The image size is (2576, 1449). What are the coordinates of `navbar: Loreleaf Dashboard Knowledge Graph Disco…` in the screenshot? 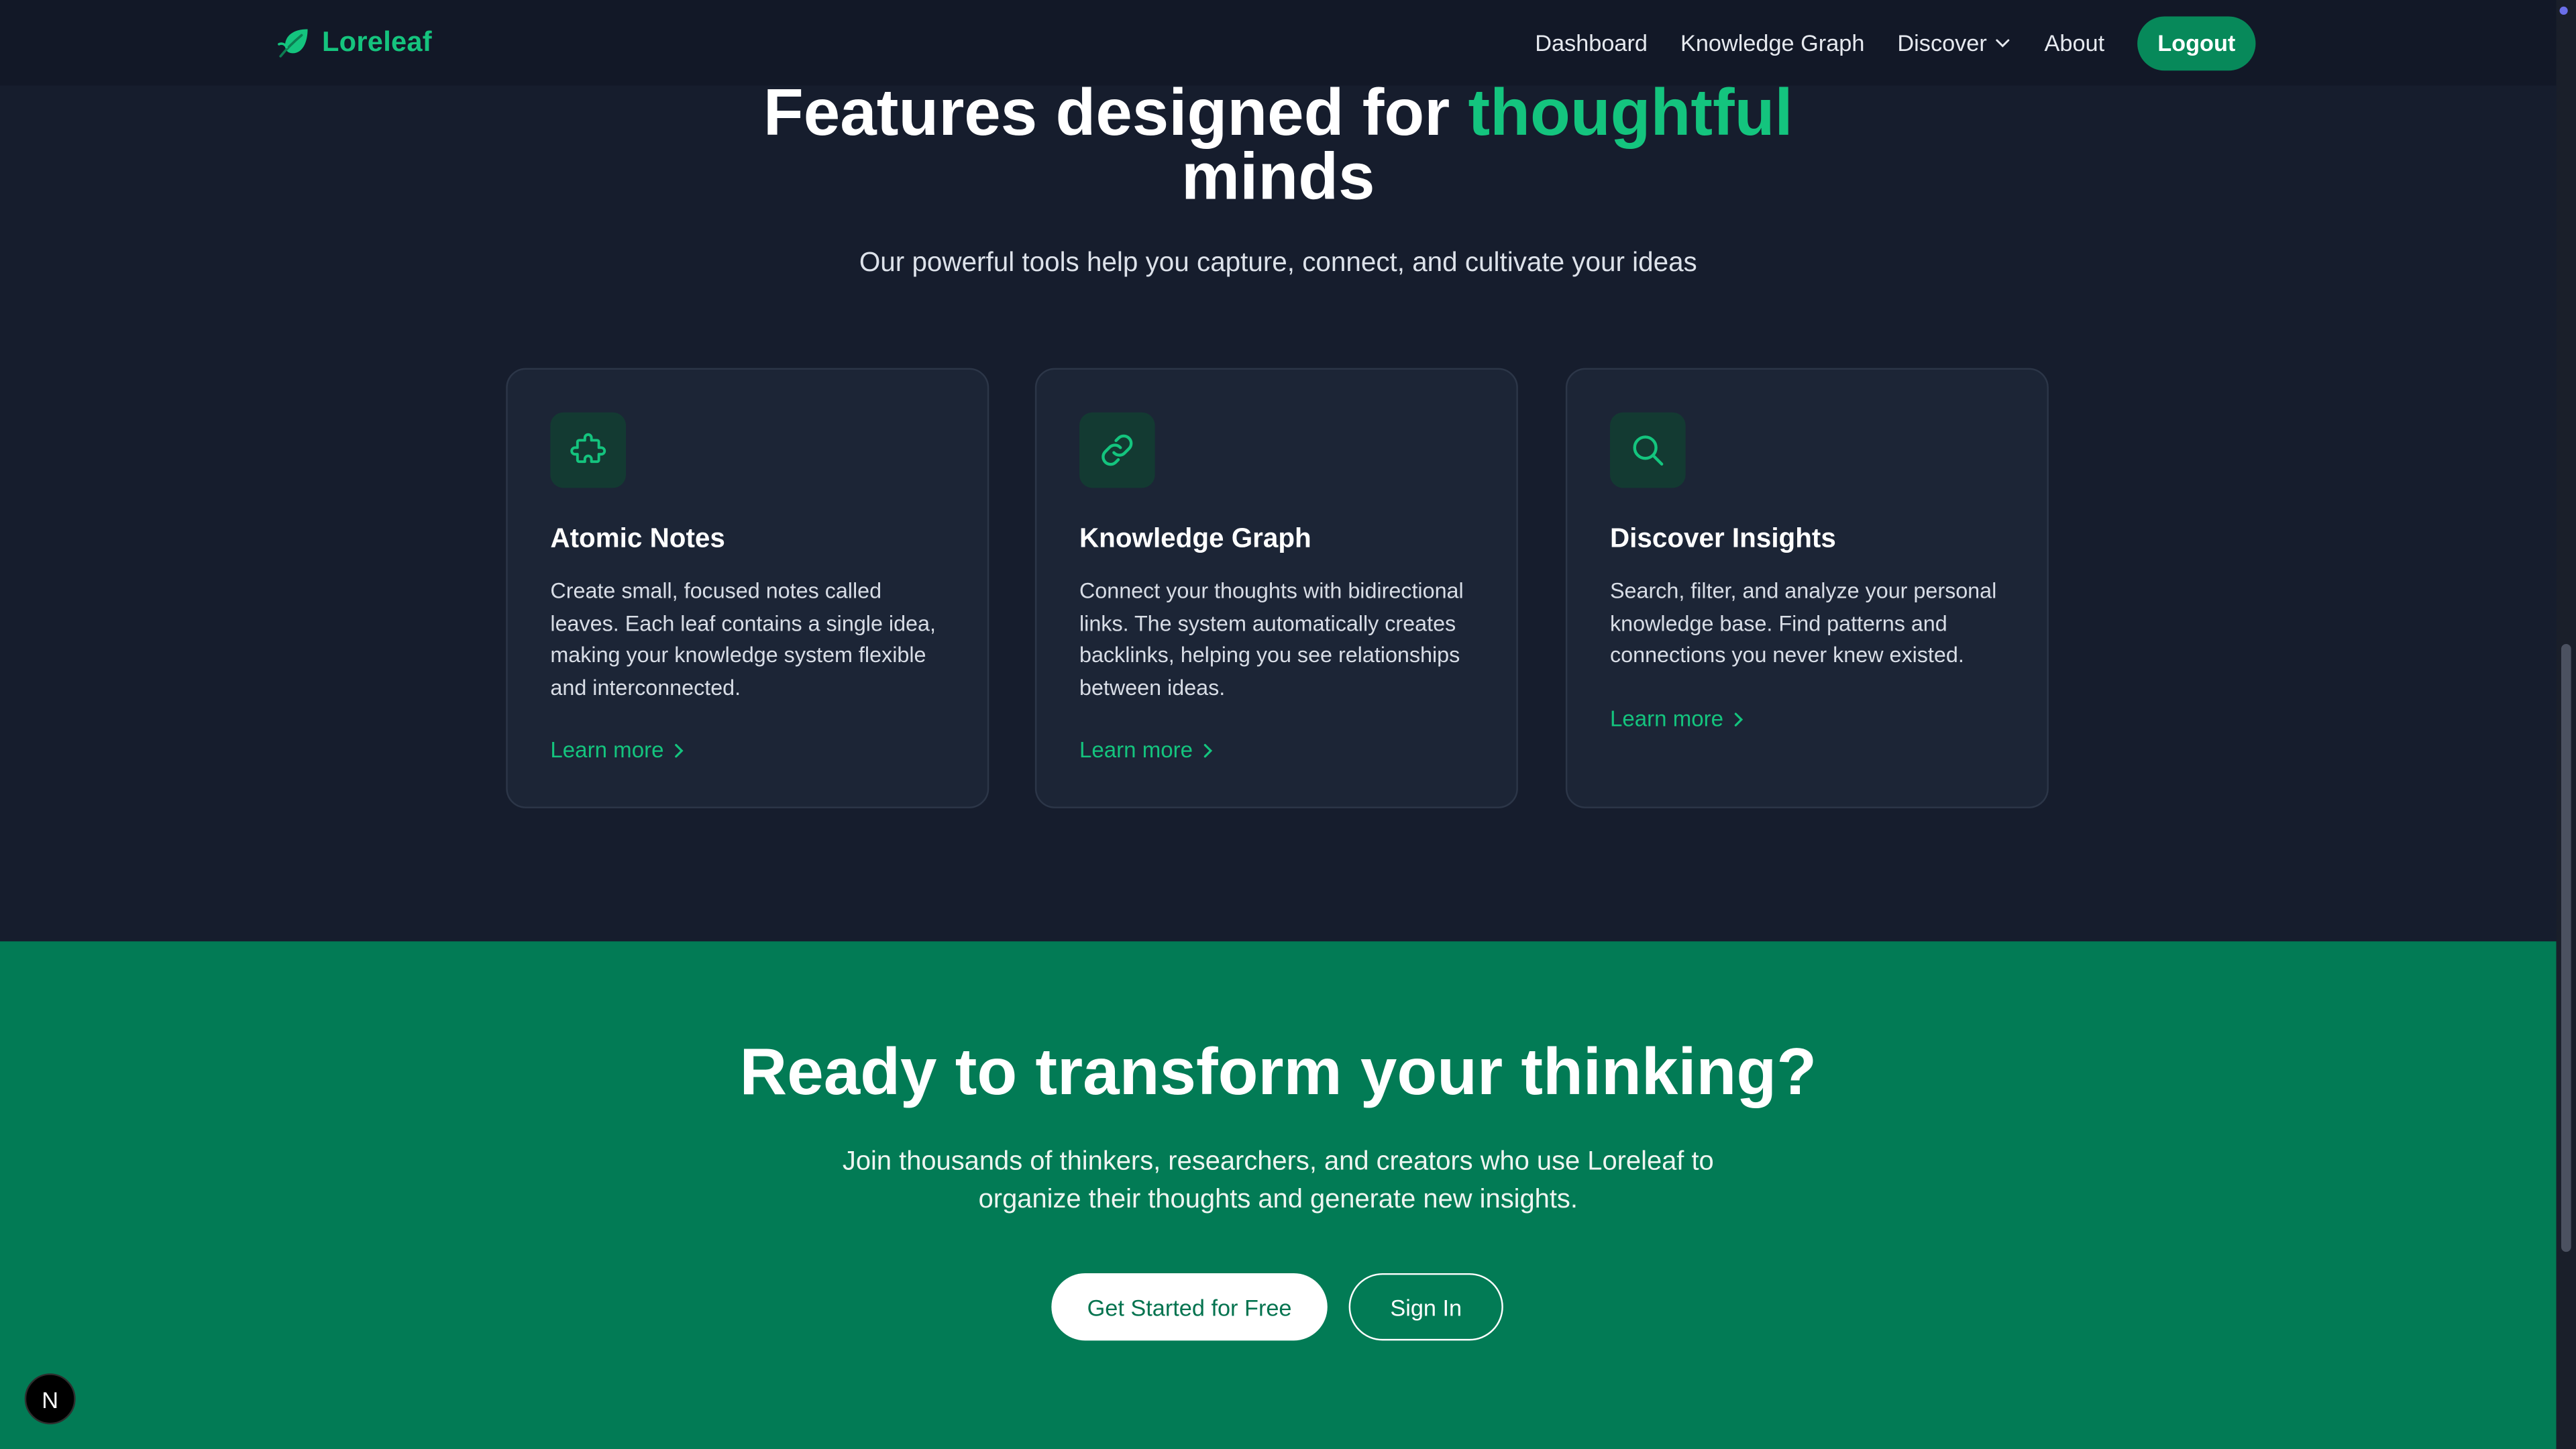 It's located at (1278, 43).